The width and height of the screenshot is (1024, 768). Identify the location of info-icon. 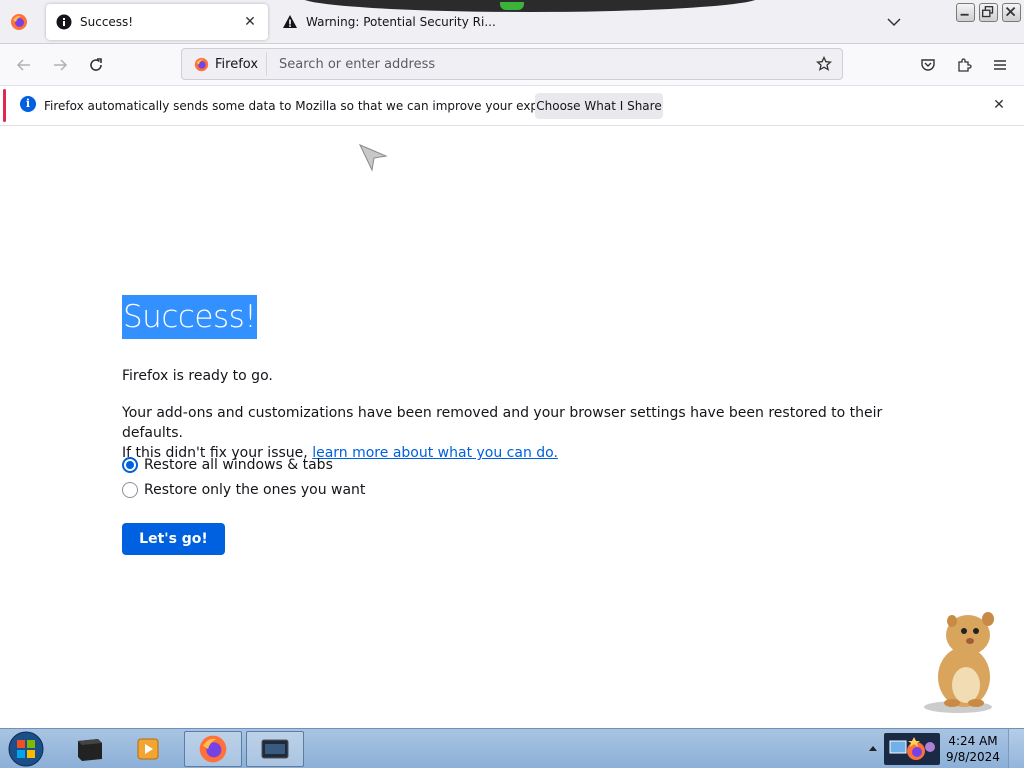
(64, 22).